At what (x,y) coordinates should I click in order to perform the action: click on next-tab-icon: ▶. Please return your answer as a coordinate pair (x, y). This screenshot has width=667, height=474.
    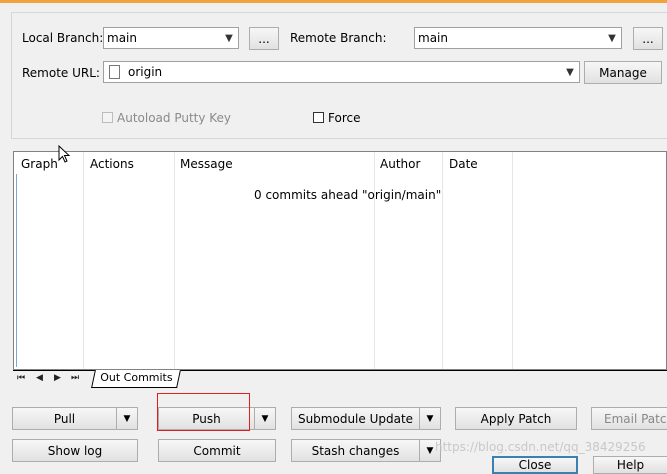
    Looking at the image, I should click on (57, 378).